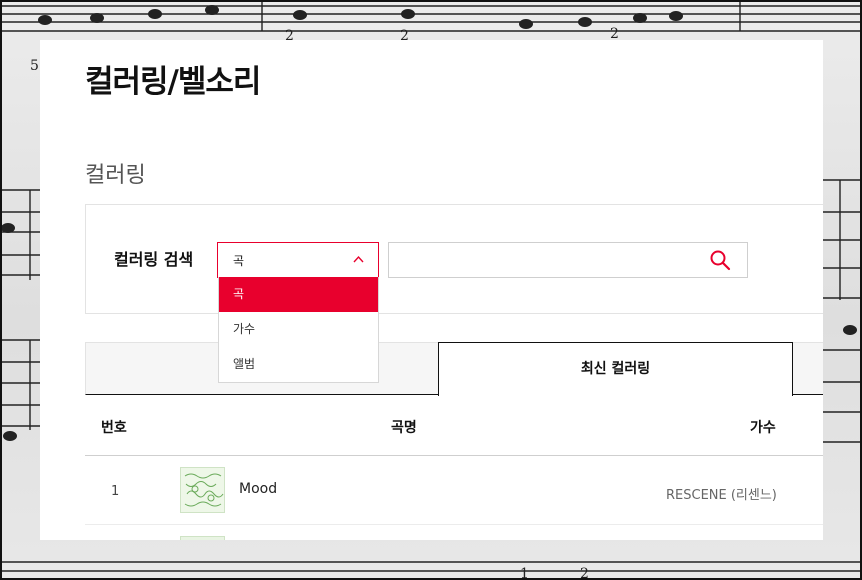 This screenshot has width=862, height=580. Describe the element at coordinates (114, 428) in the screenshot. I see `header-number: 번호` at that location.